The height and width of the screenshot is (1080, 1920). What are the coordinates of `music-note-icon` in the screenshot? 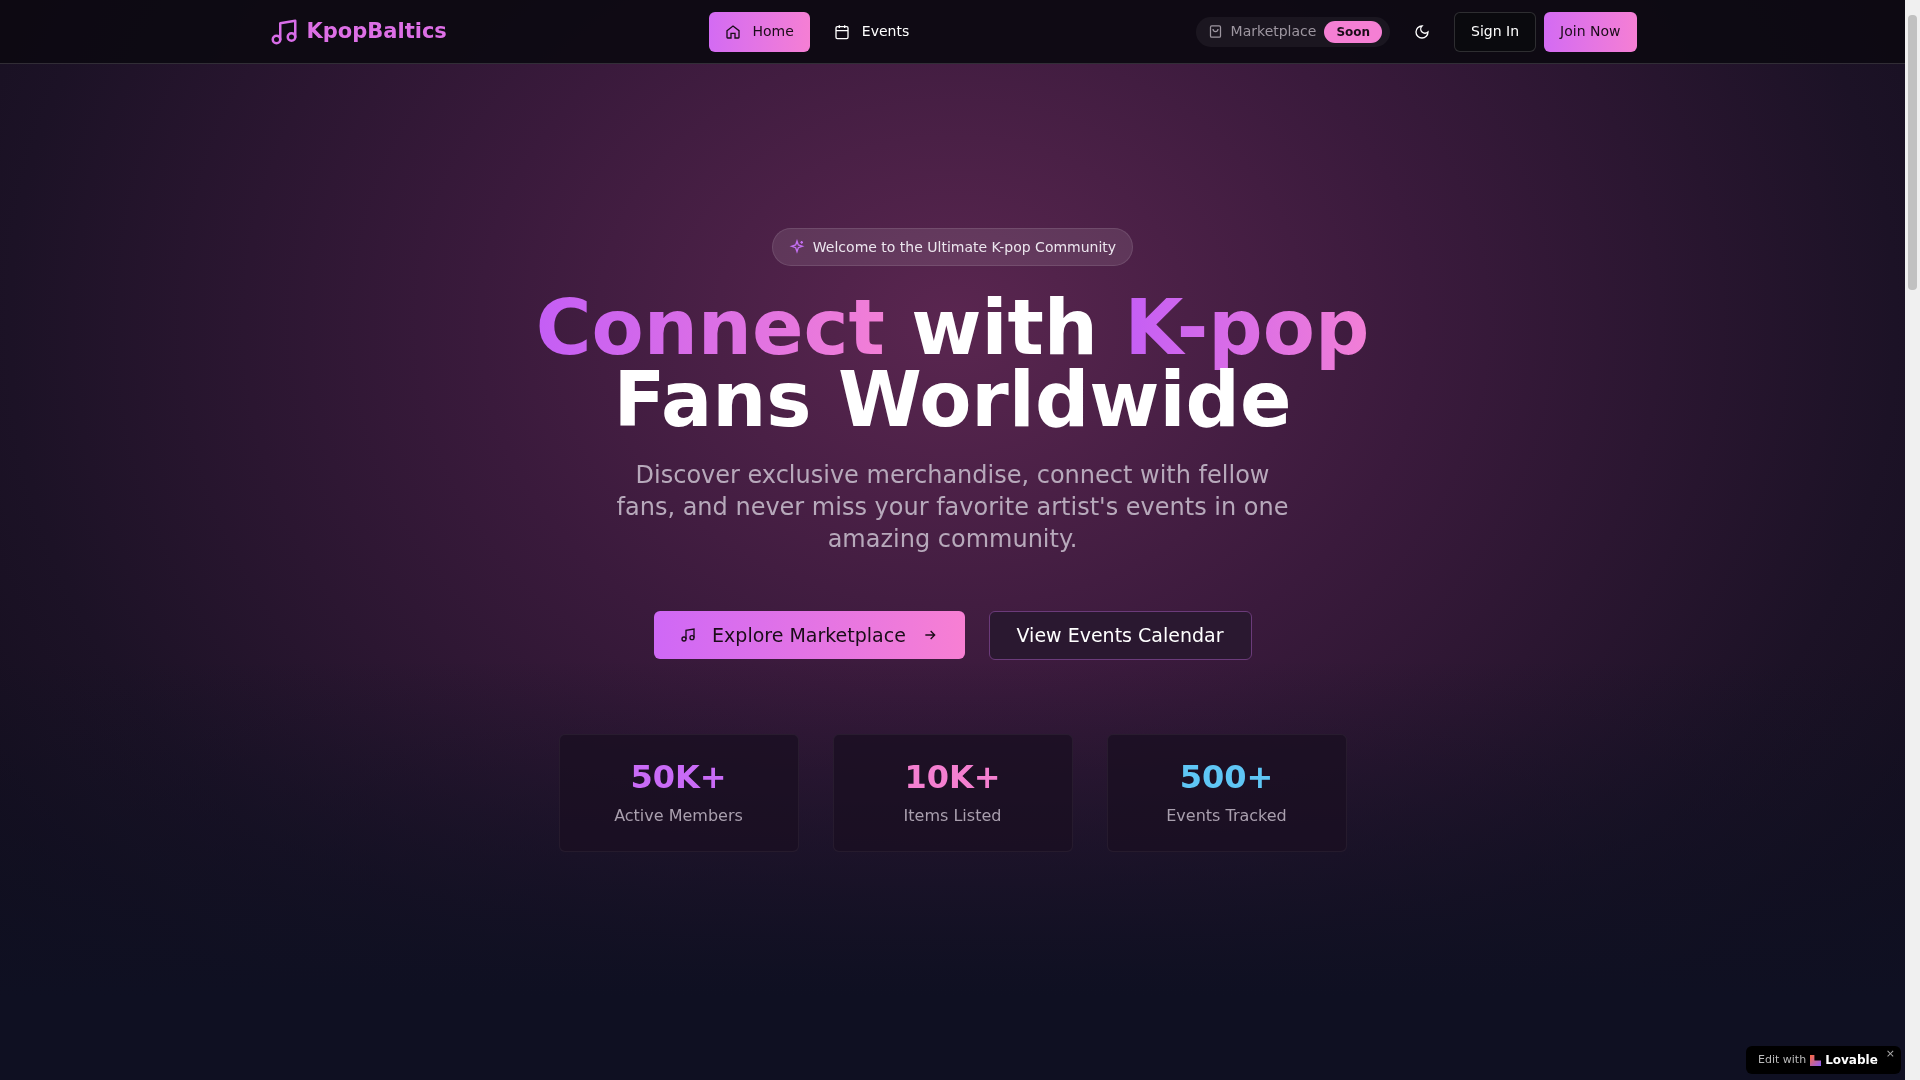 It's located at (688, 635).